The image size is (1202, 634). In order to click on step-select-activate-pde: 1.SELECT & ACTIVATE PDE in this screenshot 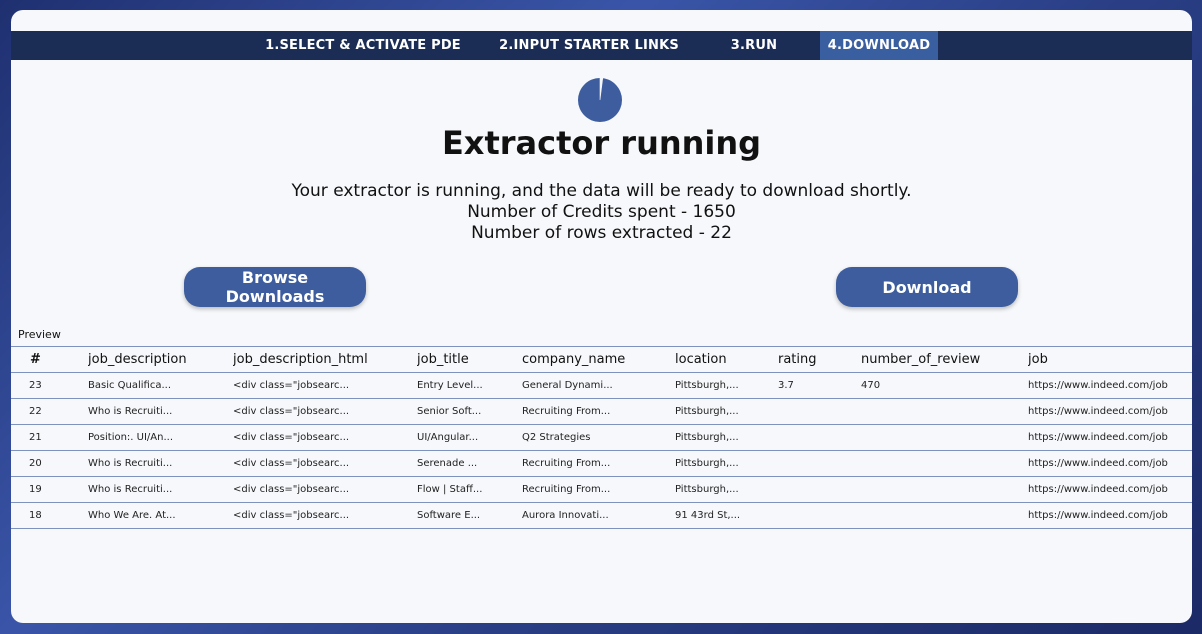, I will do `click(363, 45)`.